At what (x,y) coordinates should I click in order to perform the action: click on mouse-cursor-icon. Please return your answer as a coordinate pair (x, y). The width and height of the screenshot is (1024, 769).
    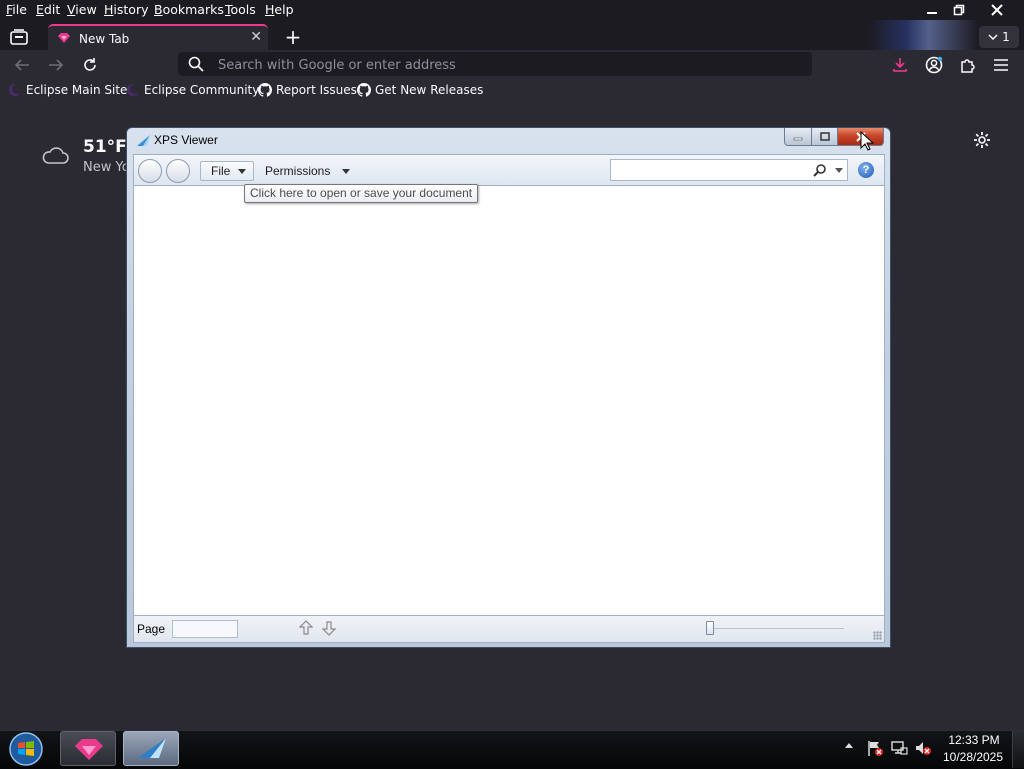
    Looking at the image, I should click on (867, 141).